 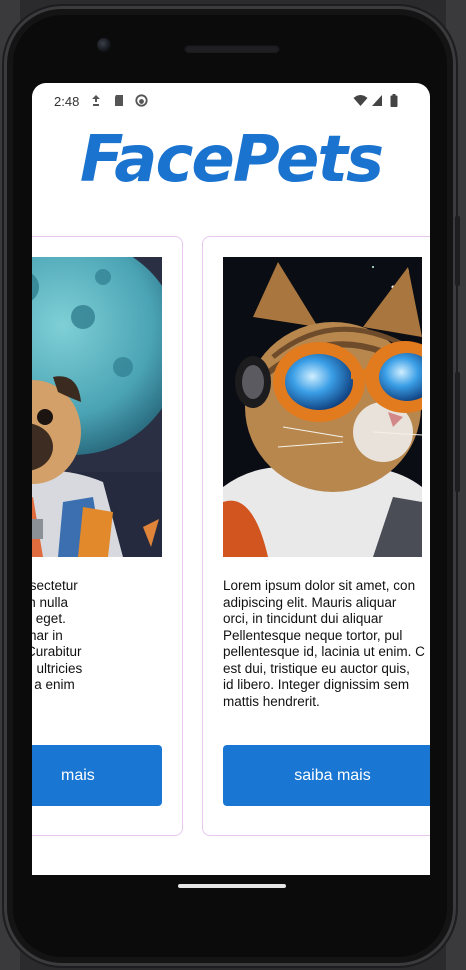 I want to click on power-button, so click(x=457, y=432).